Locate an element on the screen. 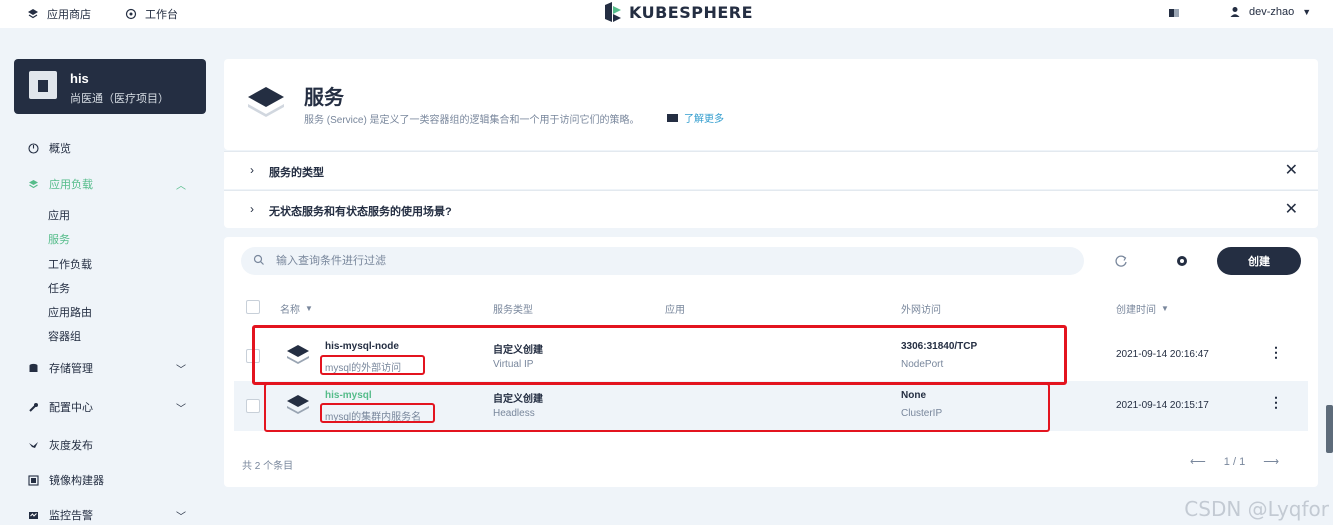 This screenshot has height=525, width=1333. nav-storage: 存储管理 ﹀ is located at coordinates (113, 368).